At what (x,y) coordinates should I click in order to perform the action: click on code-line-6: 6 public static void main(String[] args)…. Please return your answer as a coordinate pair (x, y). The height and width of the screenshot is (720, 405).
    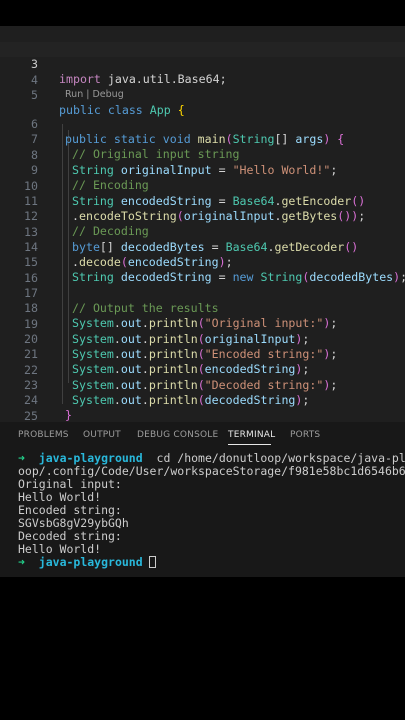
    Looking at the image, I should click on (202, 124).